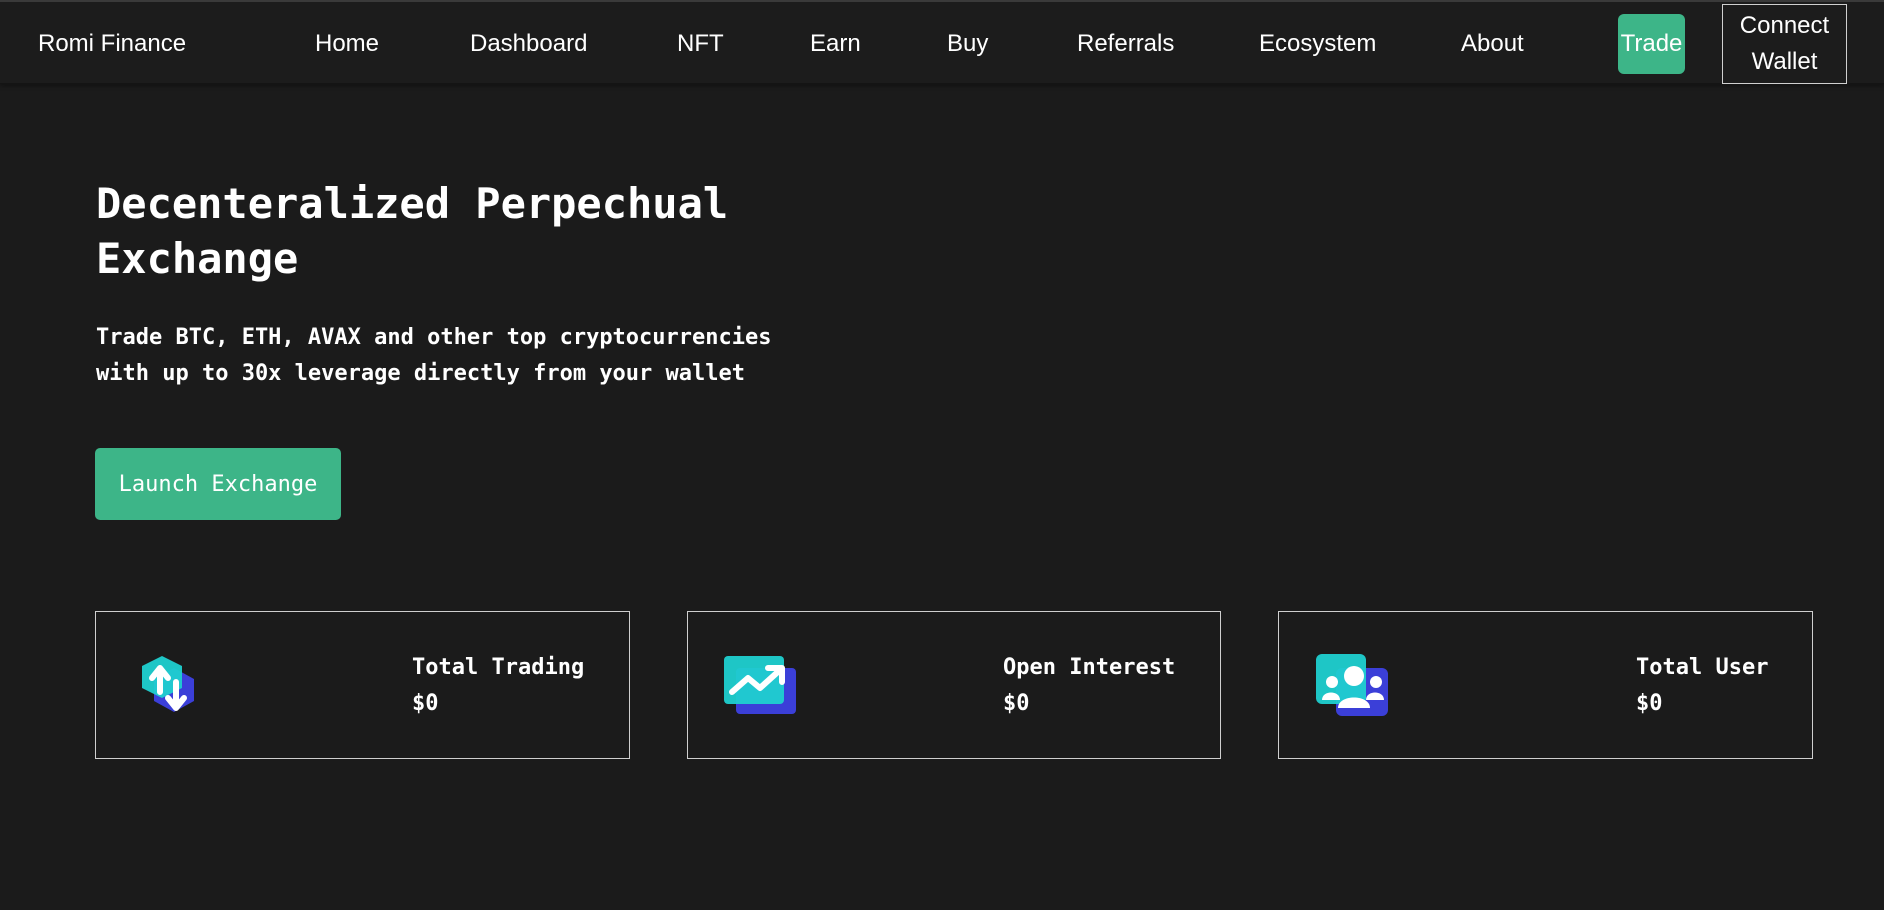 The width and height of the screenshot is (1884, 910). I want to click on nav-link-nft: NFT, so click(700, 44).